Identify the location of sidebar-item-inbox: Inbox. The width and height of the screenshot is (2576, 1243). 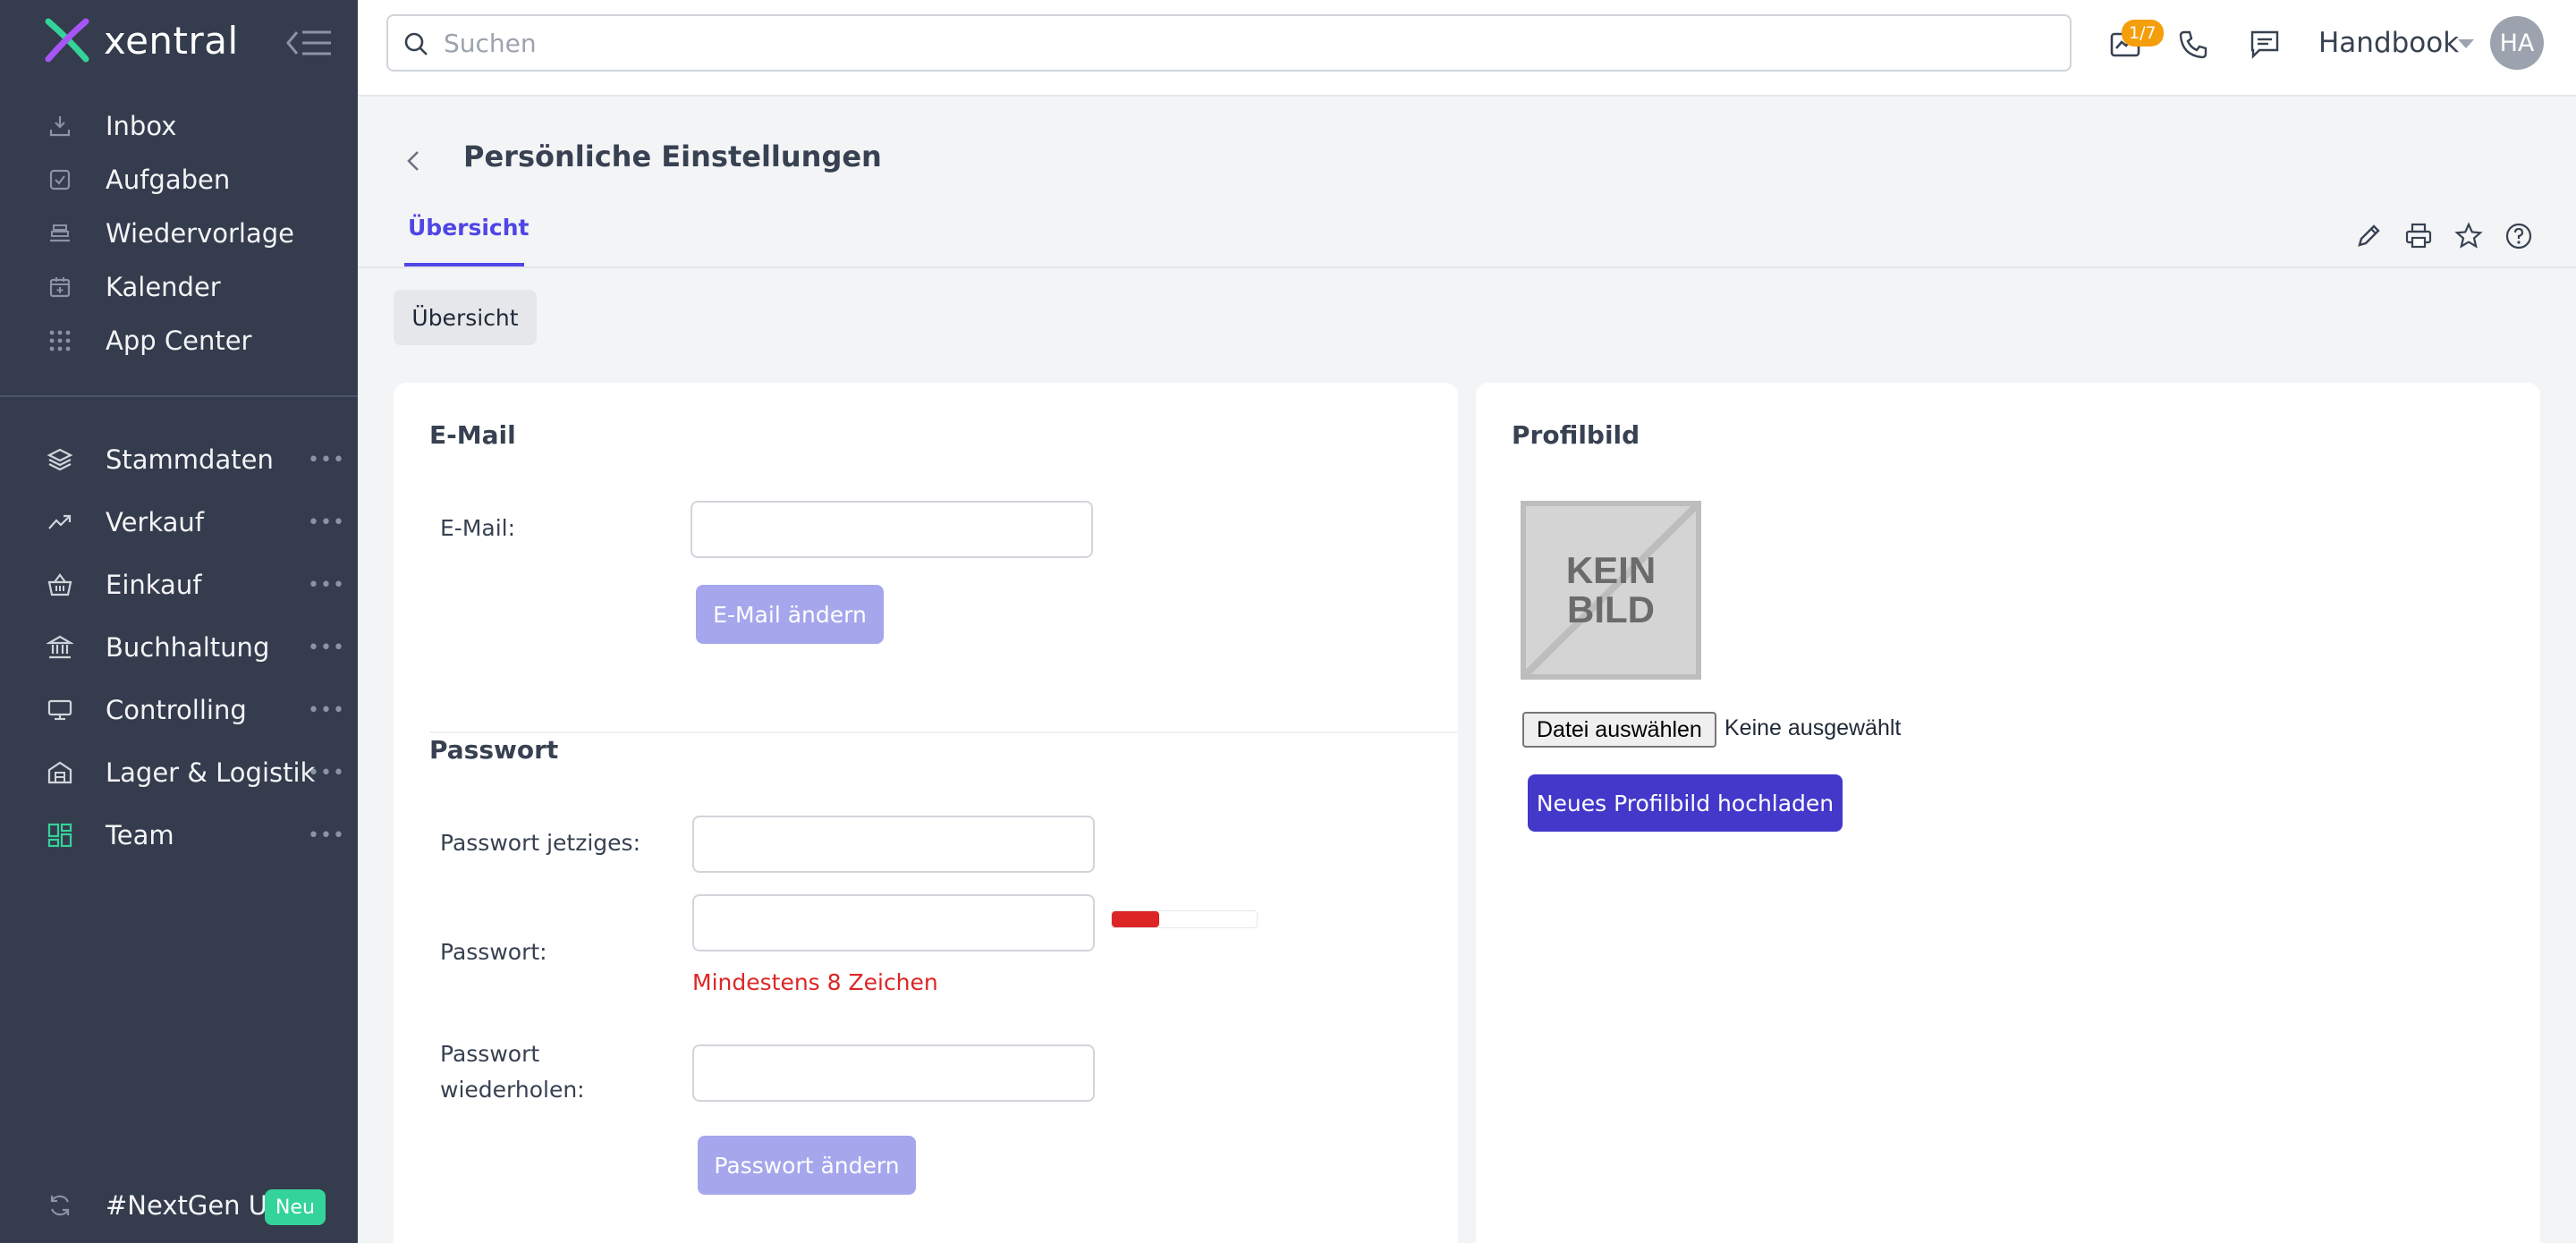
(179, 126).